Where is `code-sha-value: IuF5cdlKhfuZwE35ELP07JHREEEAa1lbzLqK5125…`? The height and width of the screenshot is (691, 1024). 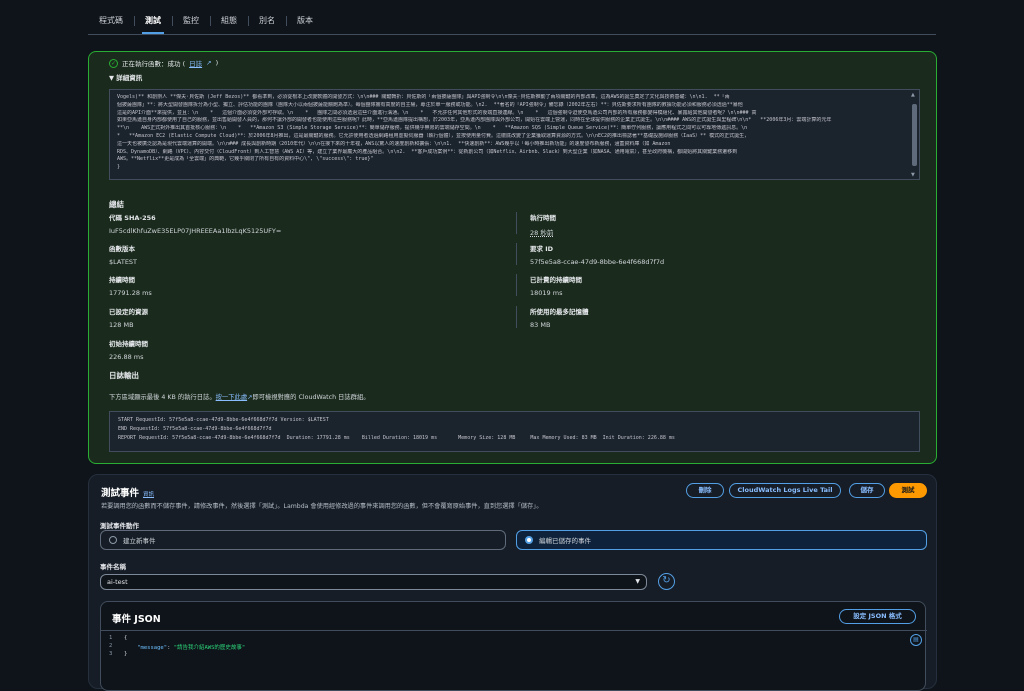 code-sha-value: IuF5cdlKhfuZwE35ELP07JHREEEAa1lbzLqK5125… is located at coordinates (195, 231).